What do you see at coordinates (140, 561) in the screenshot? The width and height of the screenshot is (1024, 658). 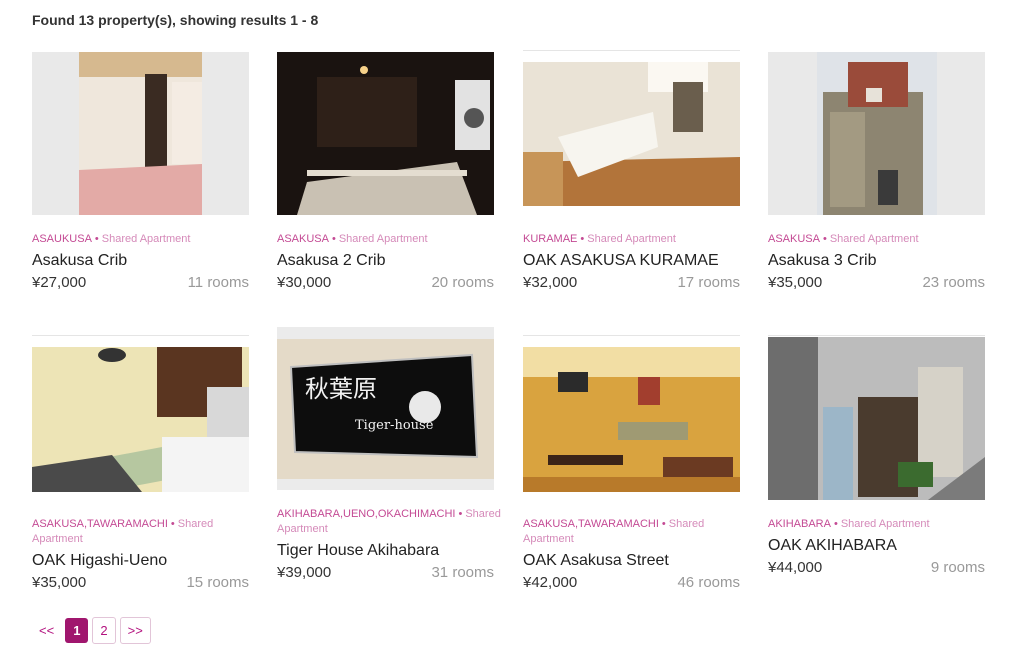 I see `property-title: OAK Higashi-Ueno` at bounding box center [140, 561].